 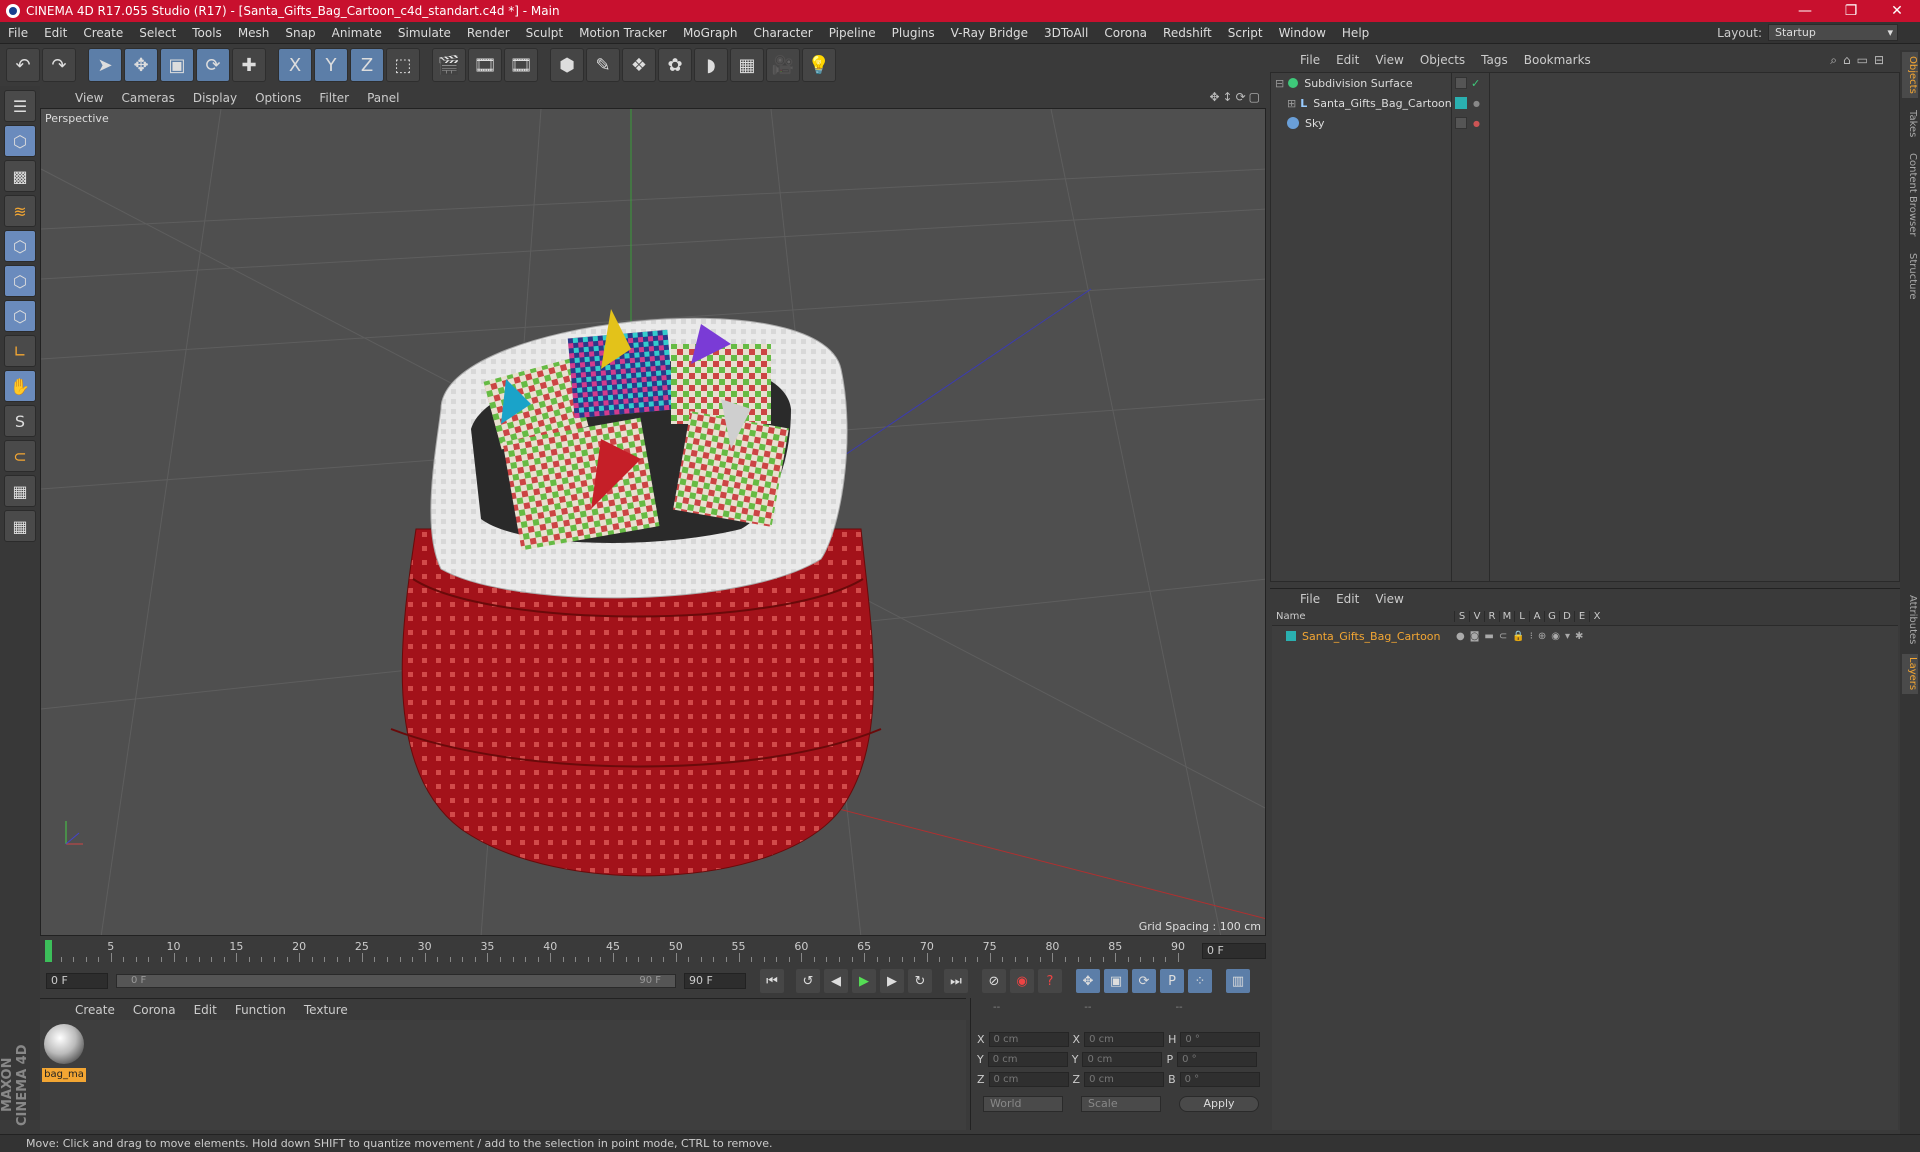 I want to click on viewport-menu-display: Display, so click(x=215, y=98).